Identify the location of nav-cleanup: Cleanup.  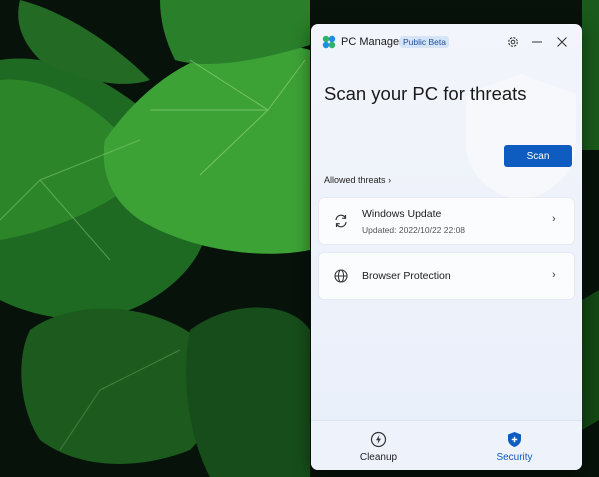
(378, 445).